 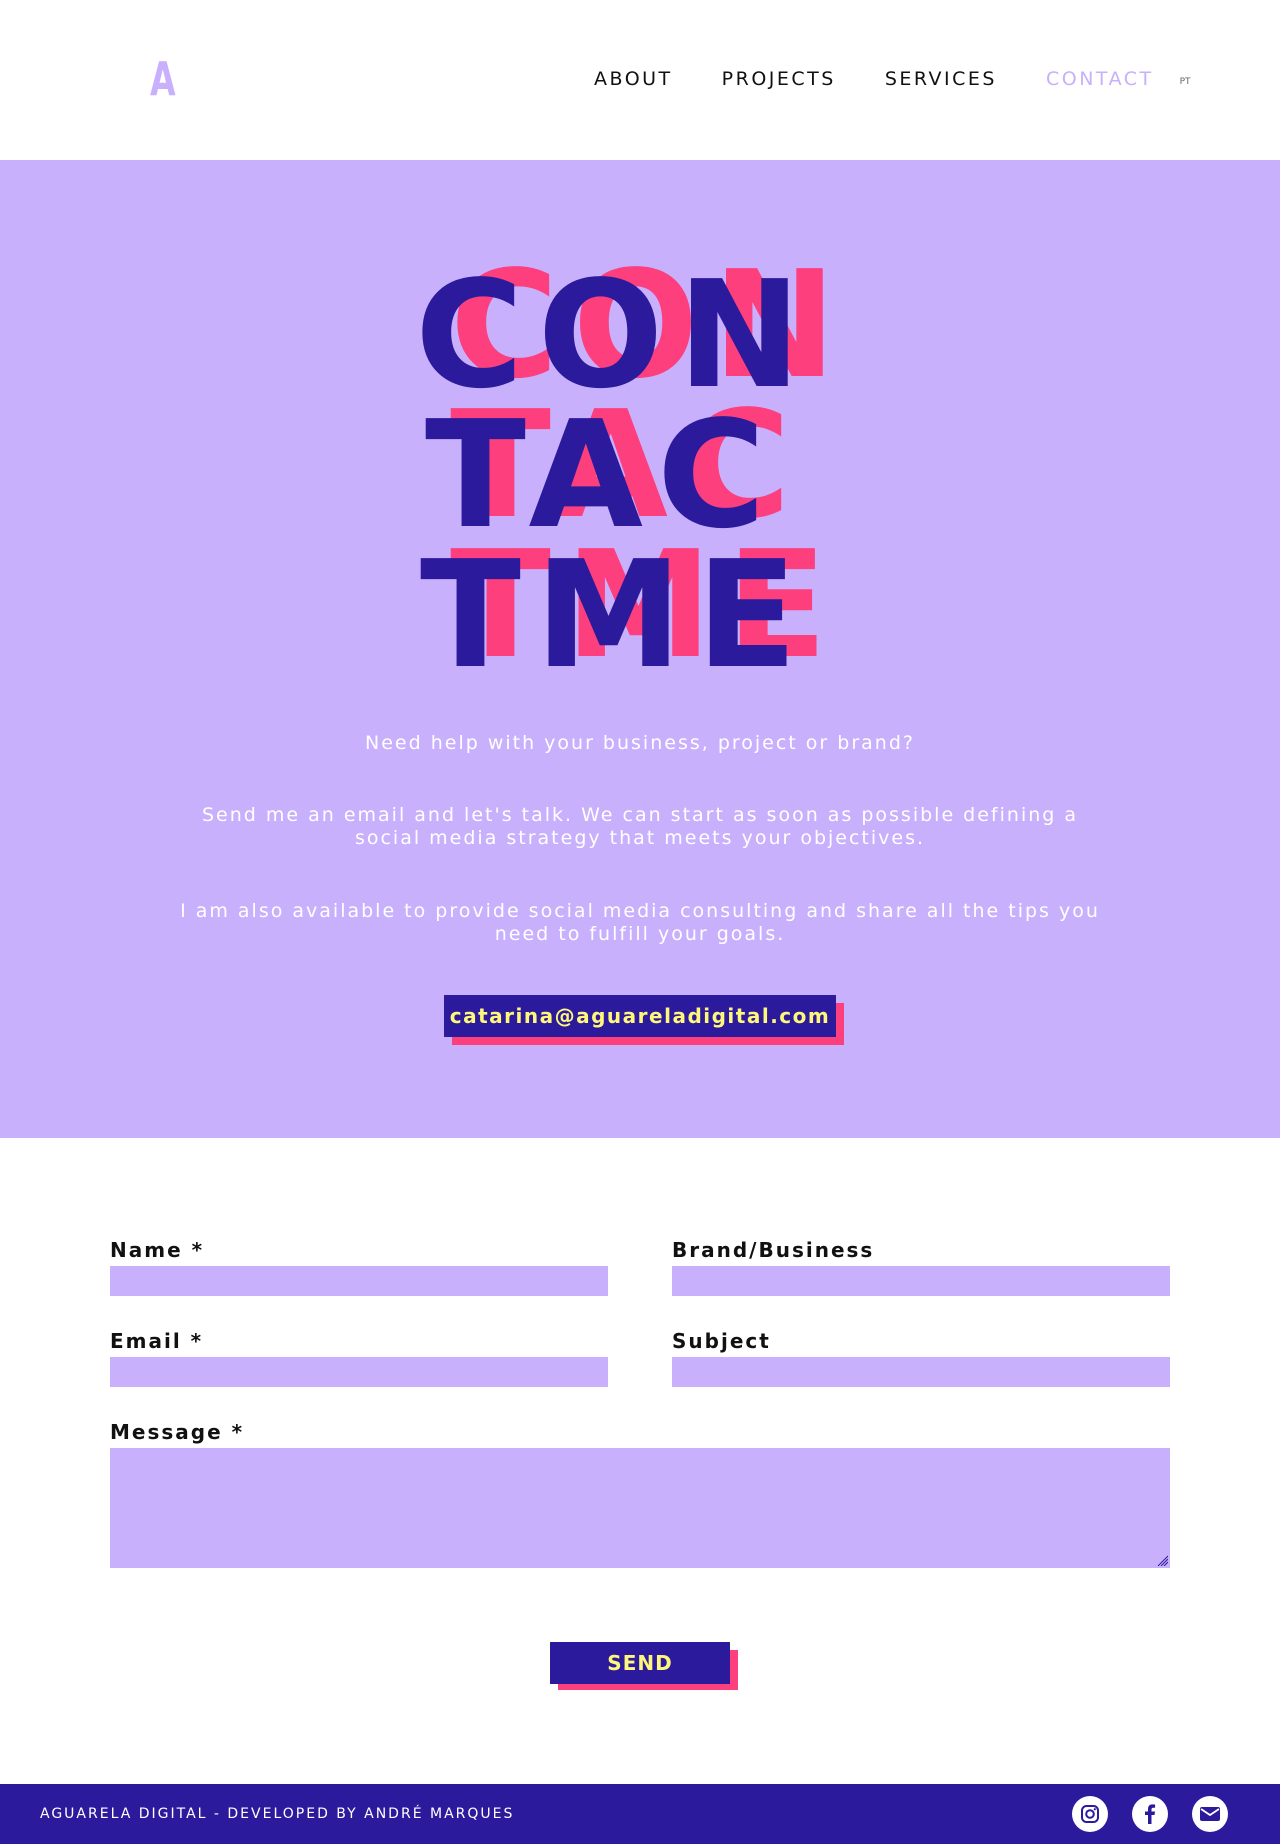 I want to click on send-button: SEND, so click(x=640, y=1663).